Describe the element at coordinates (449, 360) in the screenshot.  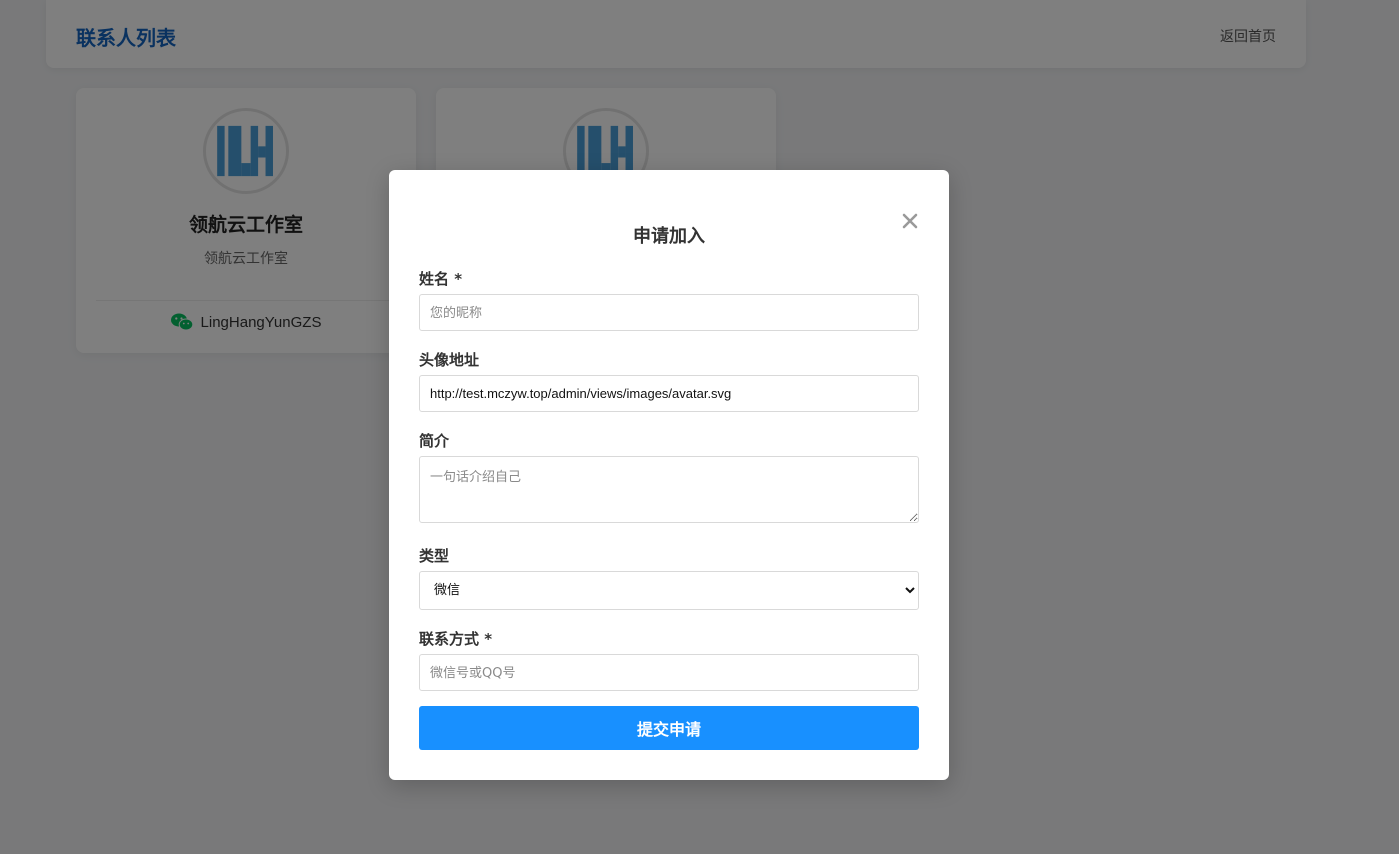
I see `avatar-url-label: 头像地址` at that location.